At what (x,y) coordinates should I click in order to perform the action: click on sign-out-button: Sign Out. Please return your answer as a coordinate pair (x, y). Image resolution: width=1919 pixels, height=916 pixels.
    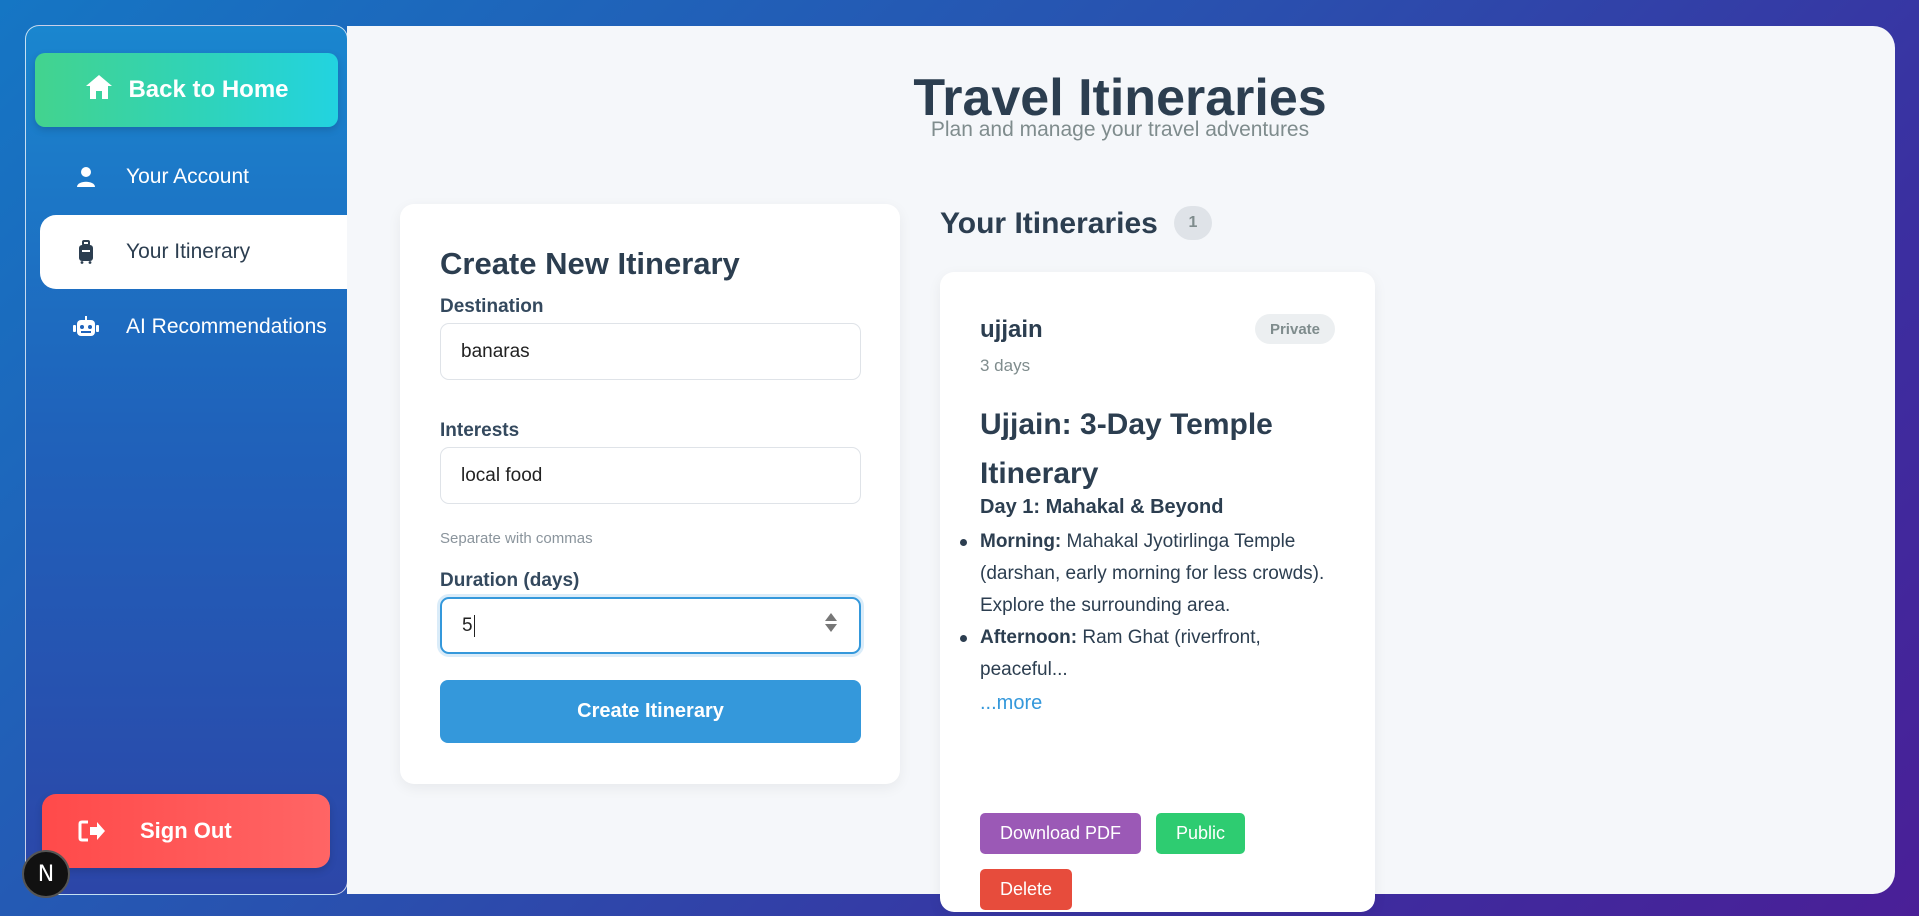
    Looking at the image, I should click on (186, 831).